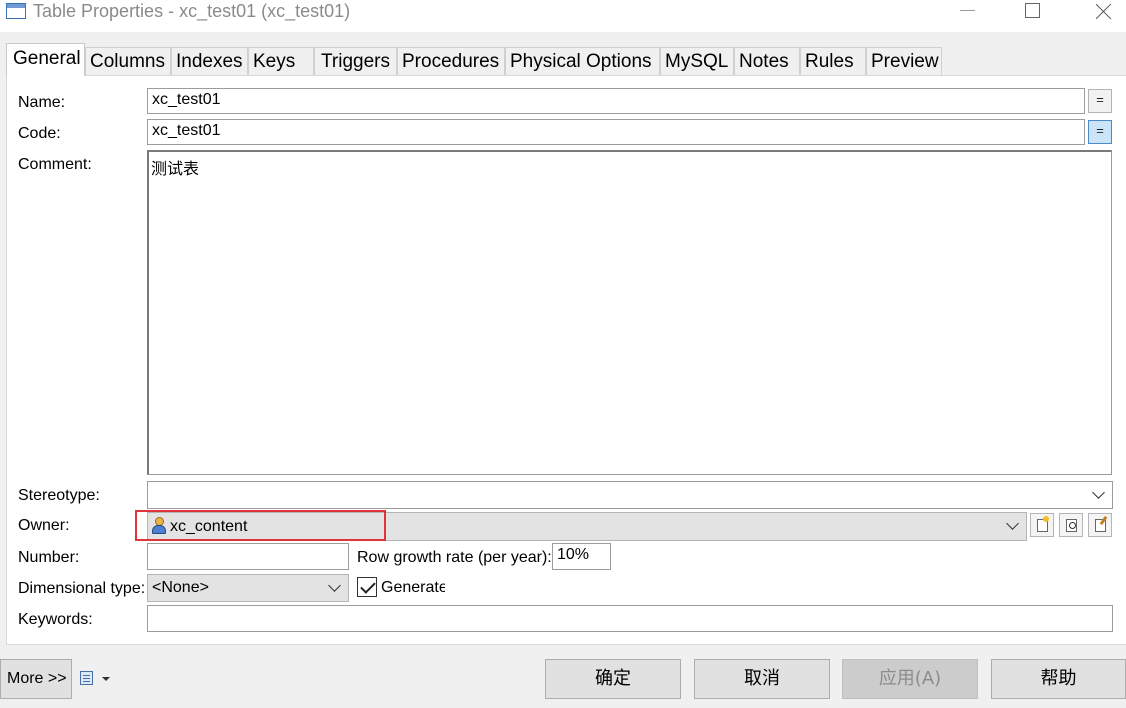  What do you see at coordinates (39, 133) in the screenshot?
I see `code-label: Code:` at bounding box center [39, 133].